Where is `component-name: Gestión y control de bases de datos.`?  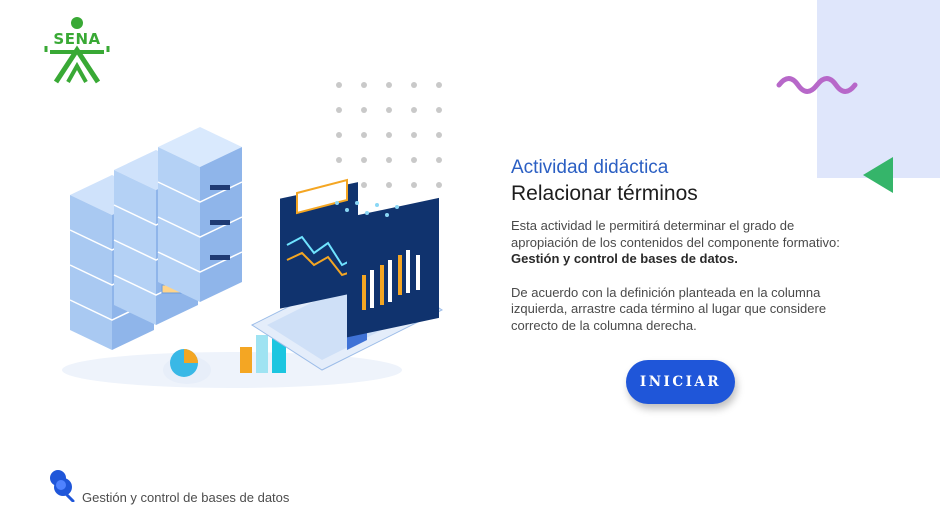
component-name: Gestión y control de bases de datos. is located at coordinates (624, 258).